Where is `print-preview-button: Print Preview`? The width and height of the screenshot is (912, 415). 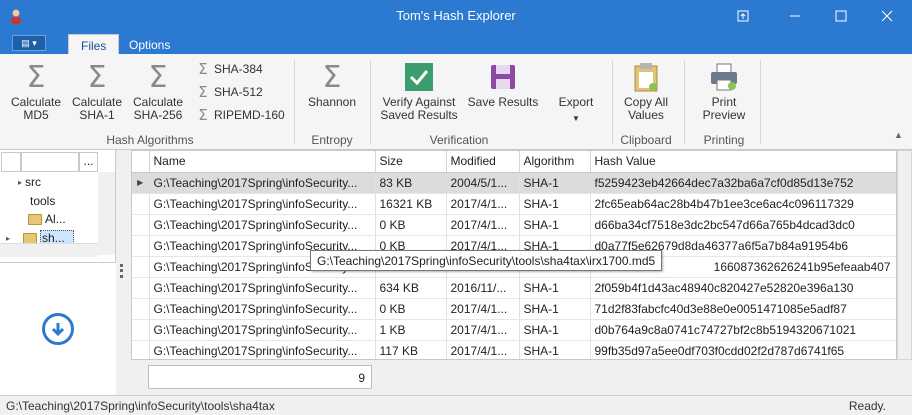 print-preview-button: Print Preview is located at coordinates (724, 90).